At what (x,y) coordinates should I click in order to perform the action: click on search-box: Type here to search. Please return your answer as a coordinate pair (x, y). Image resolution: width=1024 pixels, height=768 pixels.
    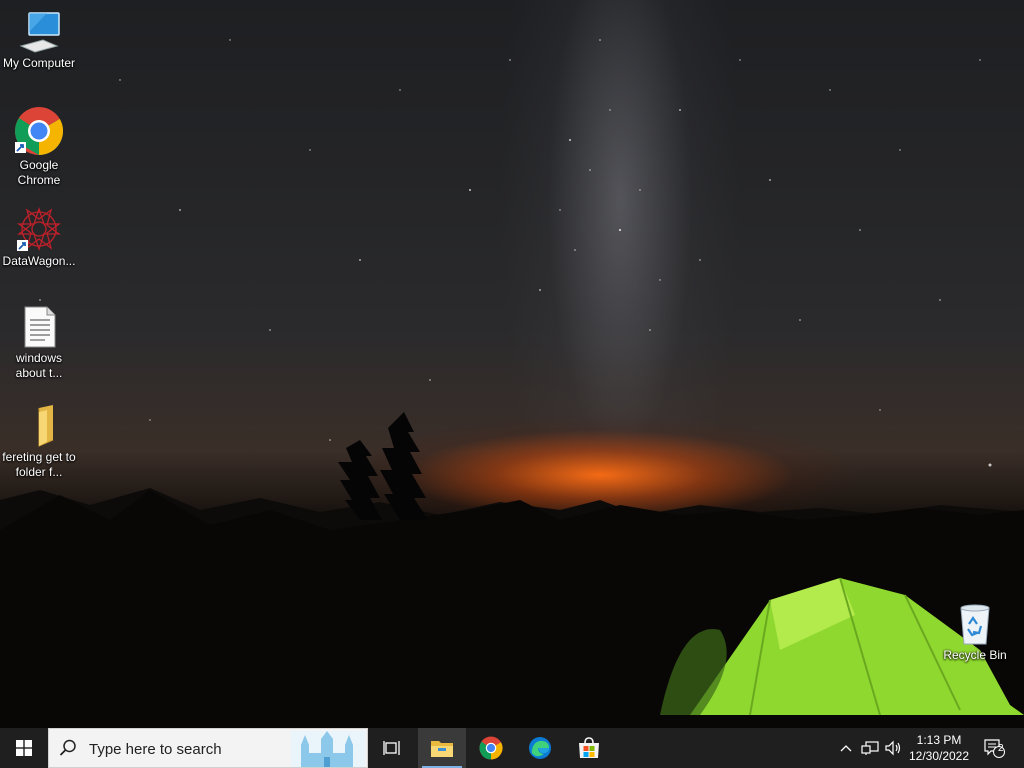
    Looking at the image, I should click on (208, 748).